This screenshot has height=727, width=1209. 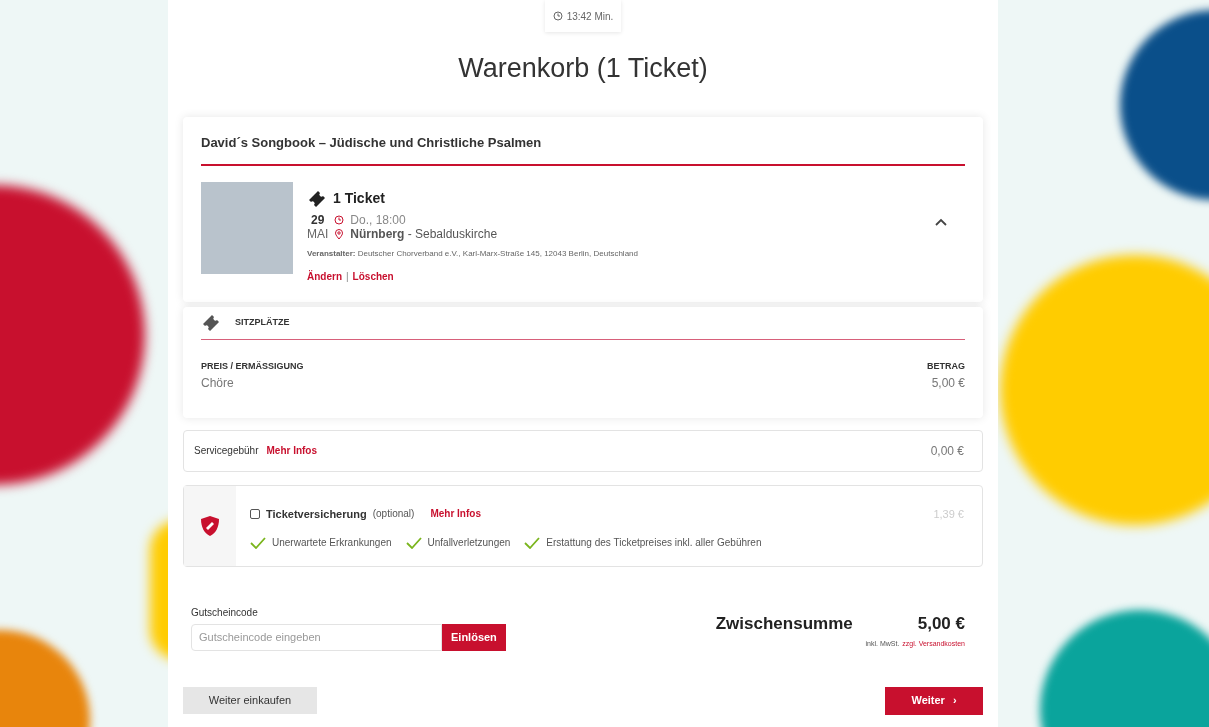 What do you see at coordinates (250, 700) in the screenshot?
I see `continue-shopping-button: Weiter einkaufen` at bounding box center [250, 700].